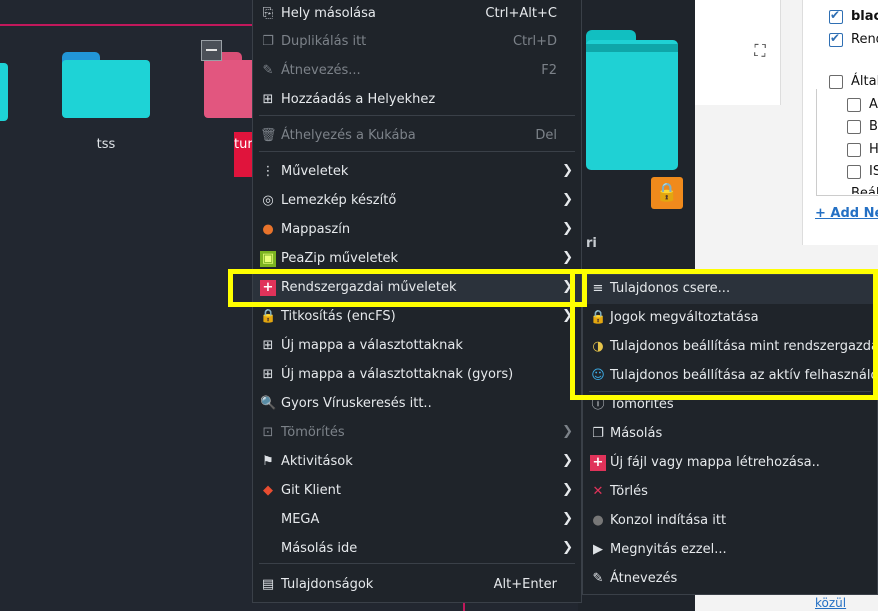 The image size is (878, 611). I want to click on menu-item: ⊞ Új mappa a választottaknak, so click(417, 346).